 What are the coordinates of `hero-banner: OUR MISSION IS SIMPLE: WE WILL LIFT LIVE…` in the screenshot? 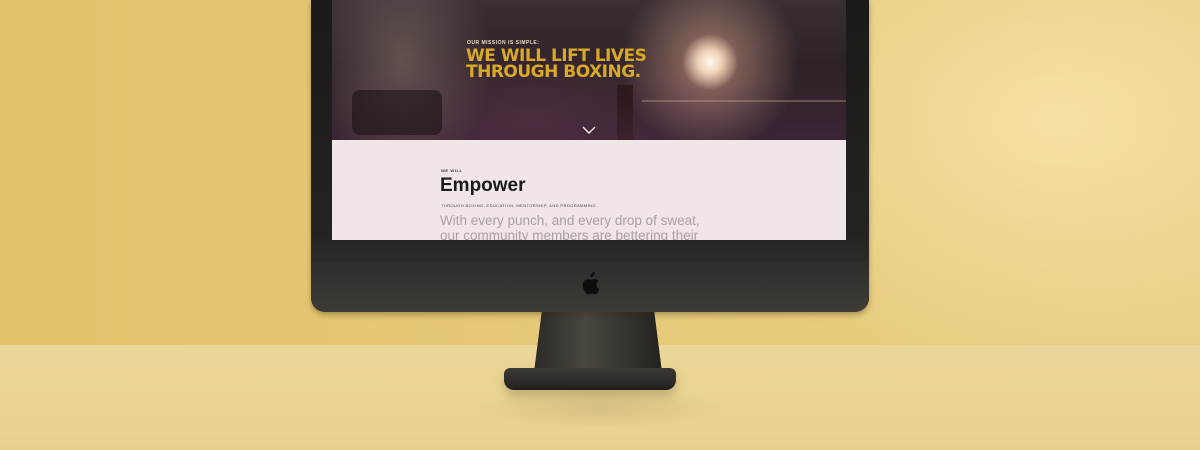 It's located at (589, 70).